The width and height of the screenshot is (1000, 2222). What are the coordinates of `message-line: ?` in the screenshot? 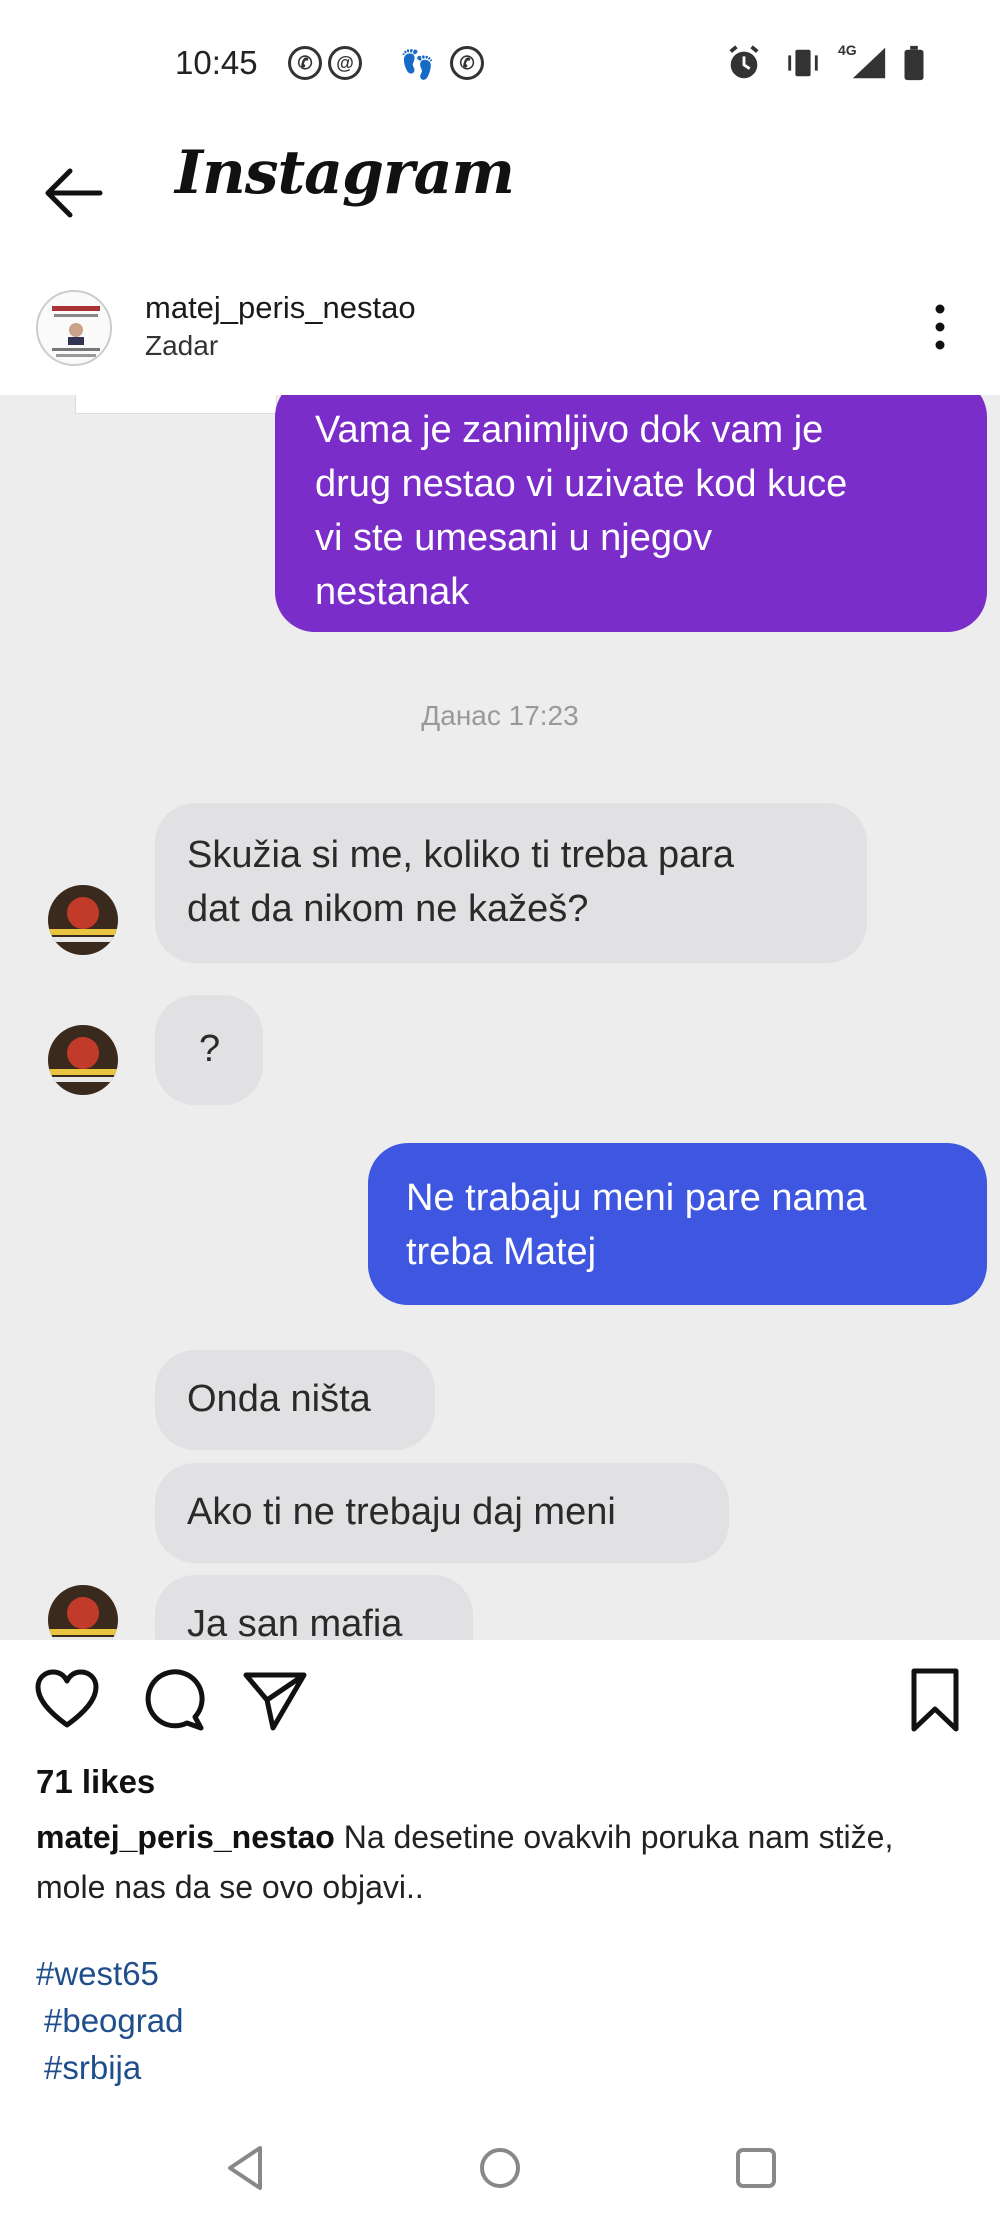 It's located at (210, 1049).